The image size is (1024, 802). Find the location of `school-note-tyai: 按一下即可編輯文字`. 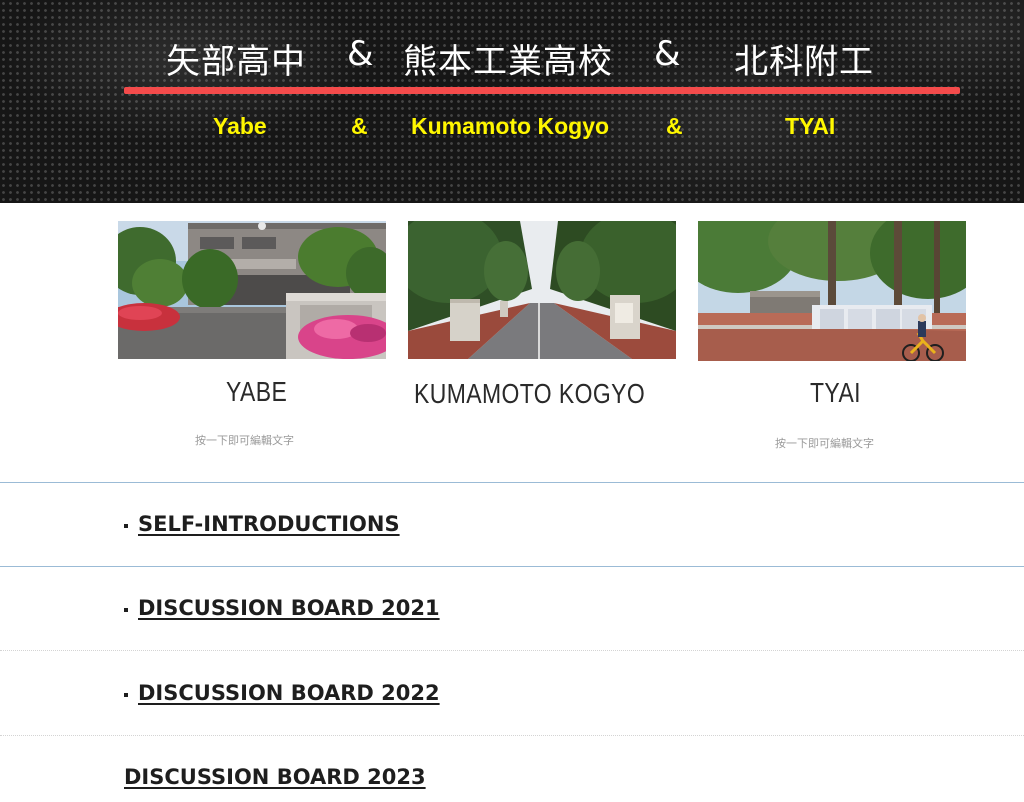

school-note-tyai: 按一下即可編輯文字 is located at coordinates (824, 443).